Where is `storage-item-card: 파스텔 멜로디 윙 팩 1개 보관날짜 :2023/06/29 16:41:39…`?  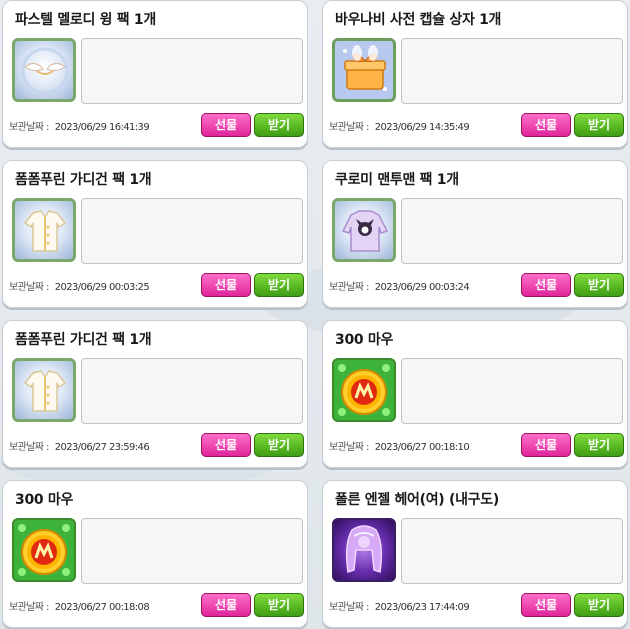 storage-item-card: 파스텔 멜로디 윙 팩 1개 보관날짜 :2023/06/29 16:41:39… is located at coordinates (155, 74).